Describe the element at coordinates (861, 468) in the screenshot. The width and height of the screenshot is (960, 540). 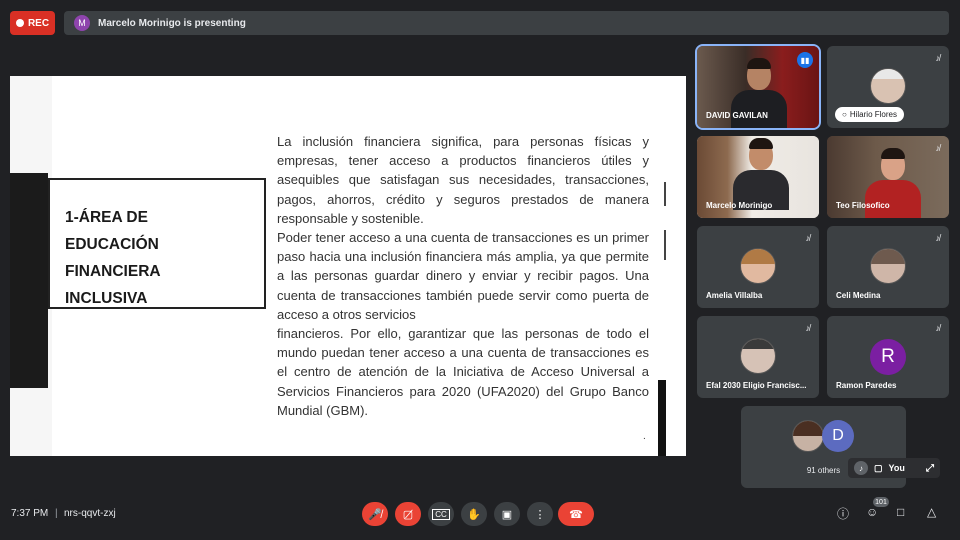
I see `mic-off-icon: ♪` at that location.